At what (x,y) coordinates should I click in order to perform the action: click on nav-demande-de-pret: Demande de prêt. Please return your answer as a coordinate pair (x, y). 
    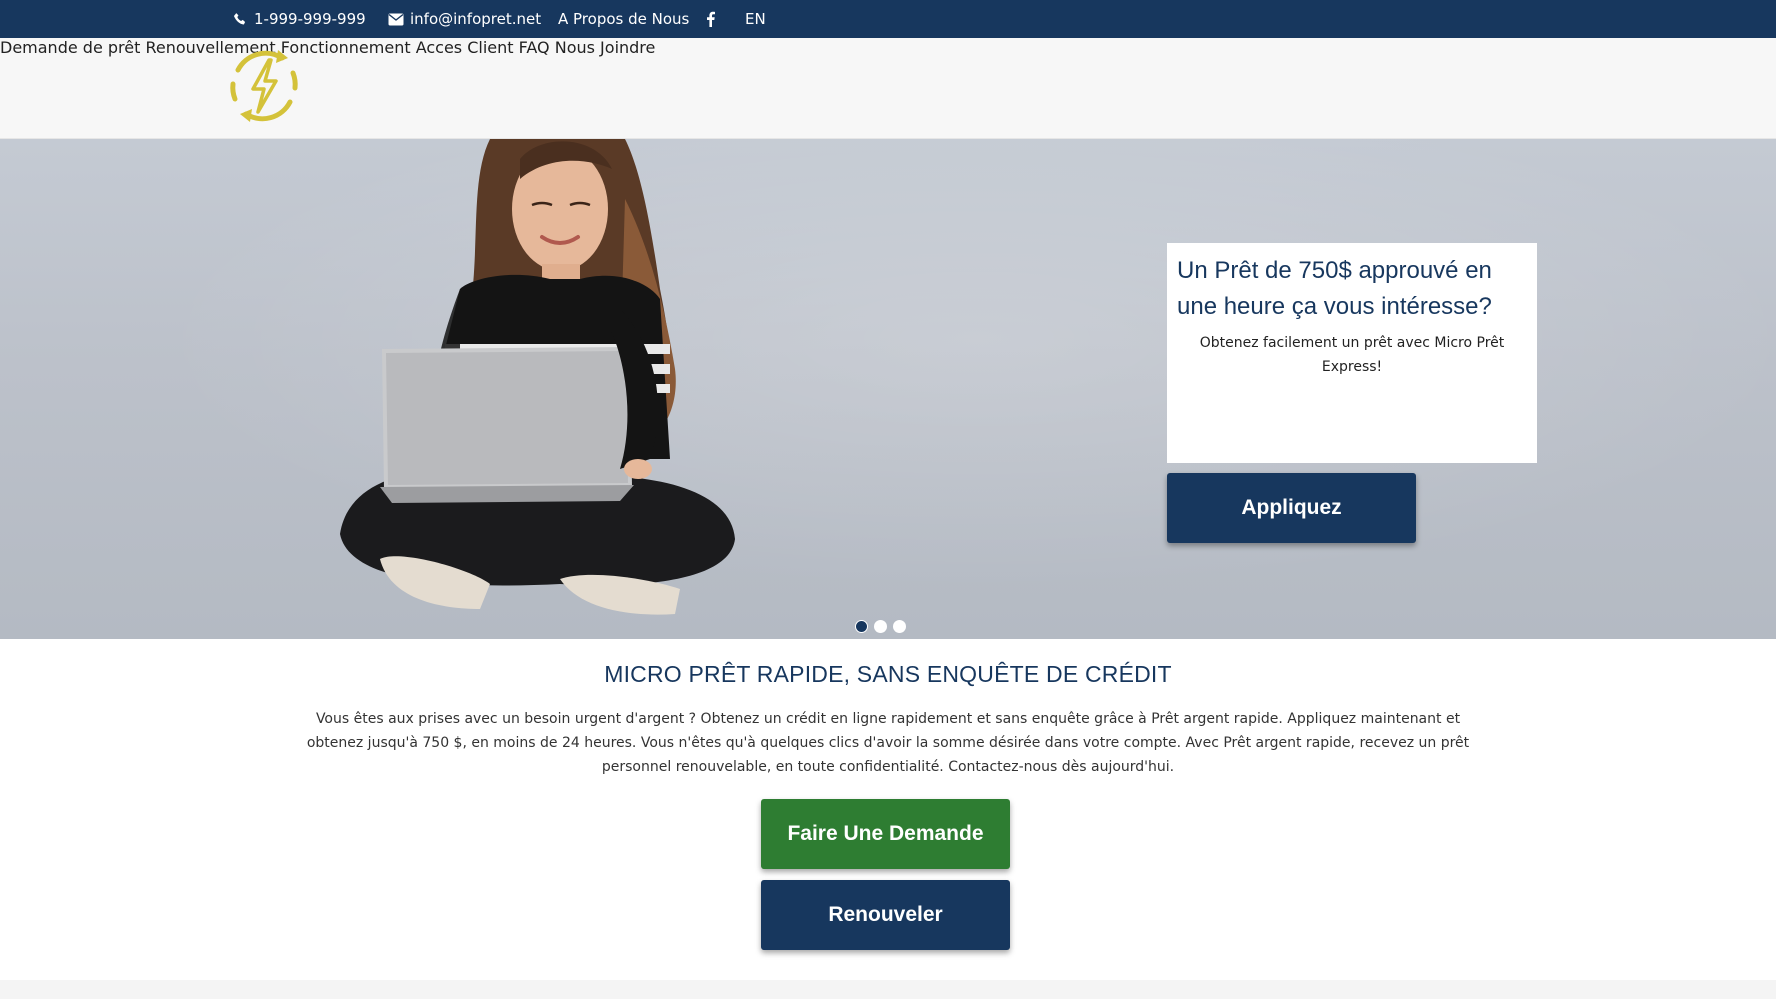
    Looking at the image, I should click on (70, 47).